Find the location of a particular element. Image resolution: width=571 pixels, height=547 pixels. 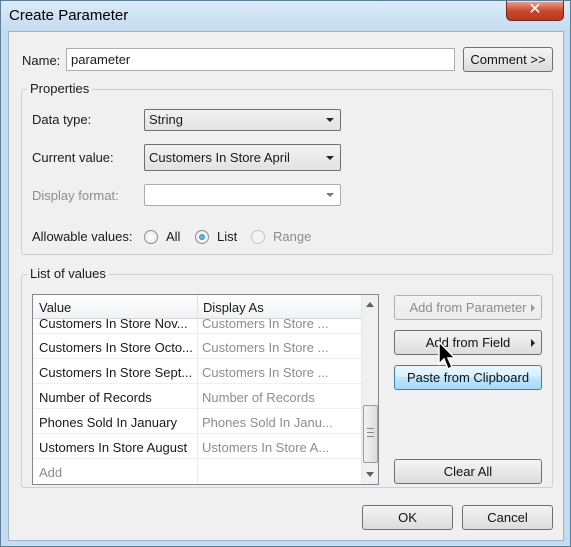

data-type-label: Data type: is located at coordinates (62, 119).